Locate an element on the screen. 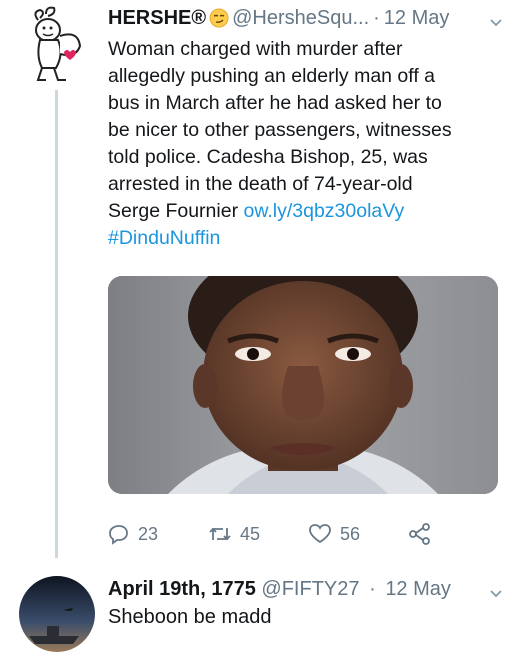 This screenshot has height=652, width=515. reply-button: 23 is located at coordinates (158, 534).